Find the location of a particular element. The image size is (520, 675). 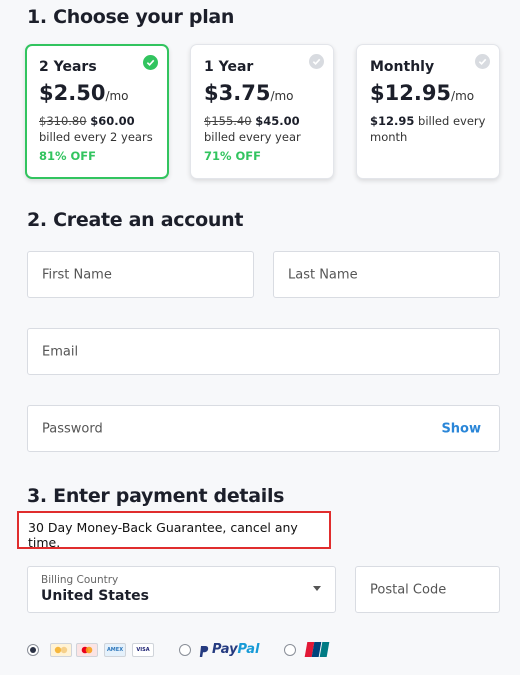

plan-name: 2 Years is located at coordinates (68, 67).